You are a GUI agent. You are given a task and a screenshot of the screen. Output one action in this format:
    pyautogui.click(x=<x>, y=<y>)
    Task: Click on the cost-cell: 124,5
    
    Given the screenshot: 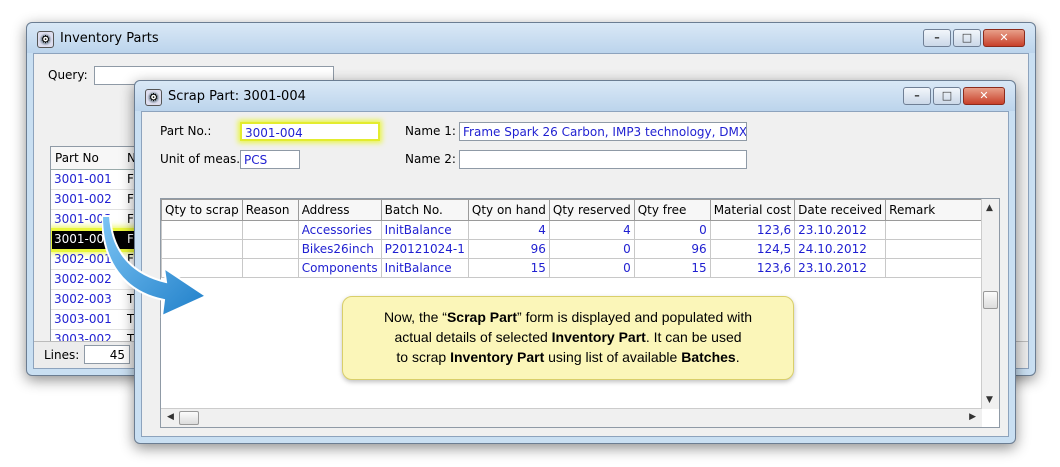 What is the action you would take?
    pyautogui.click(x=752, y=249)
    